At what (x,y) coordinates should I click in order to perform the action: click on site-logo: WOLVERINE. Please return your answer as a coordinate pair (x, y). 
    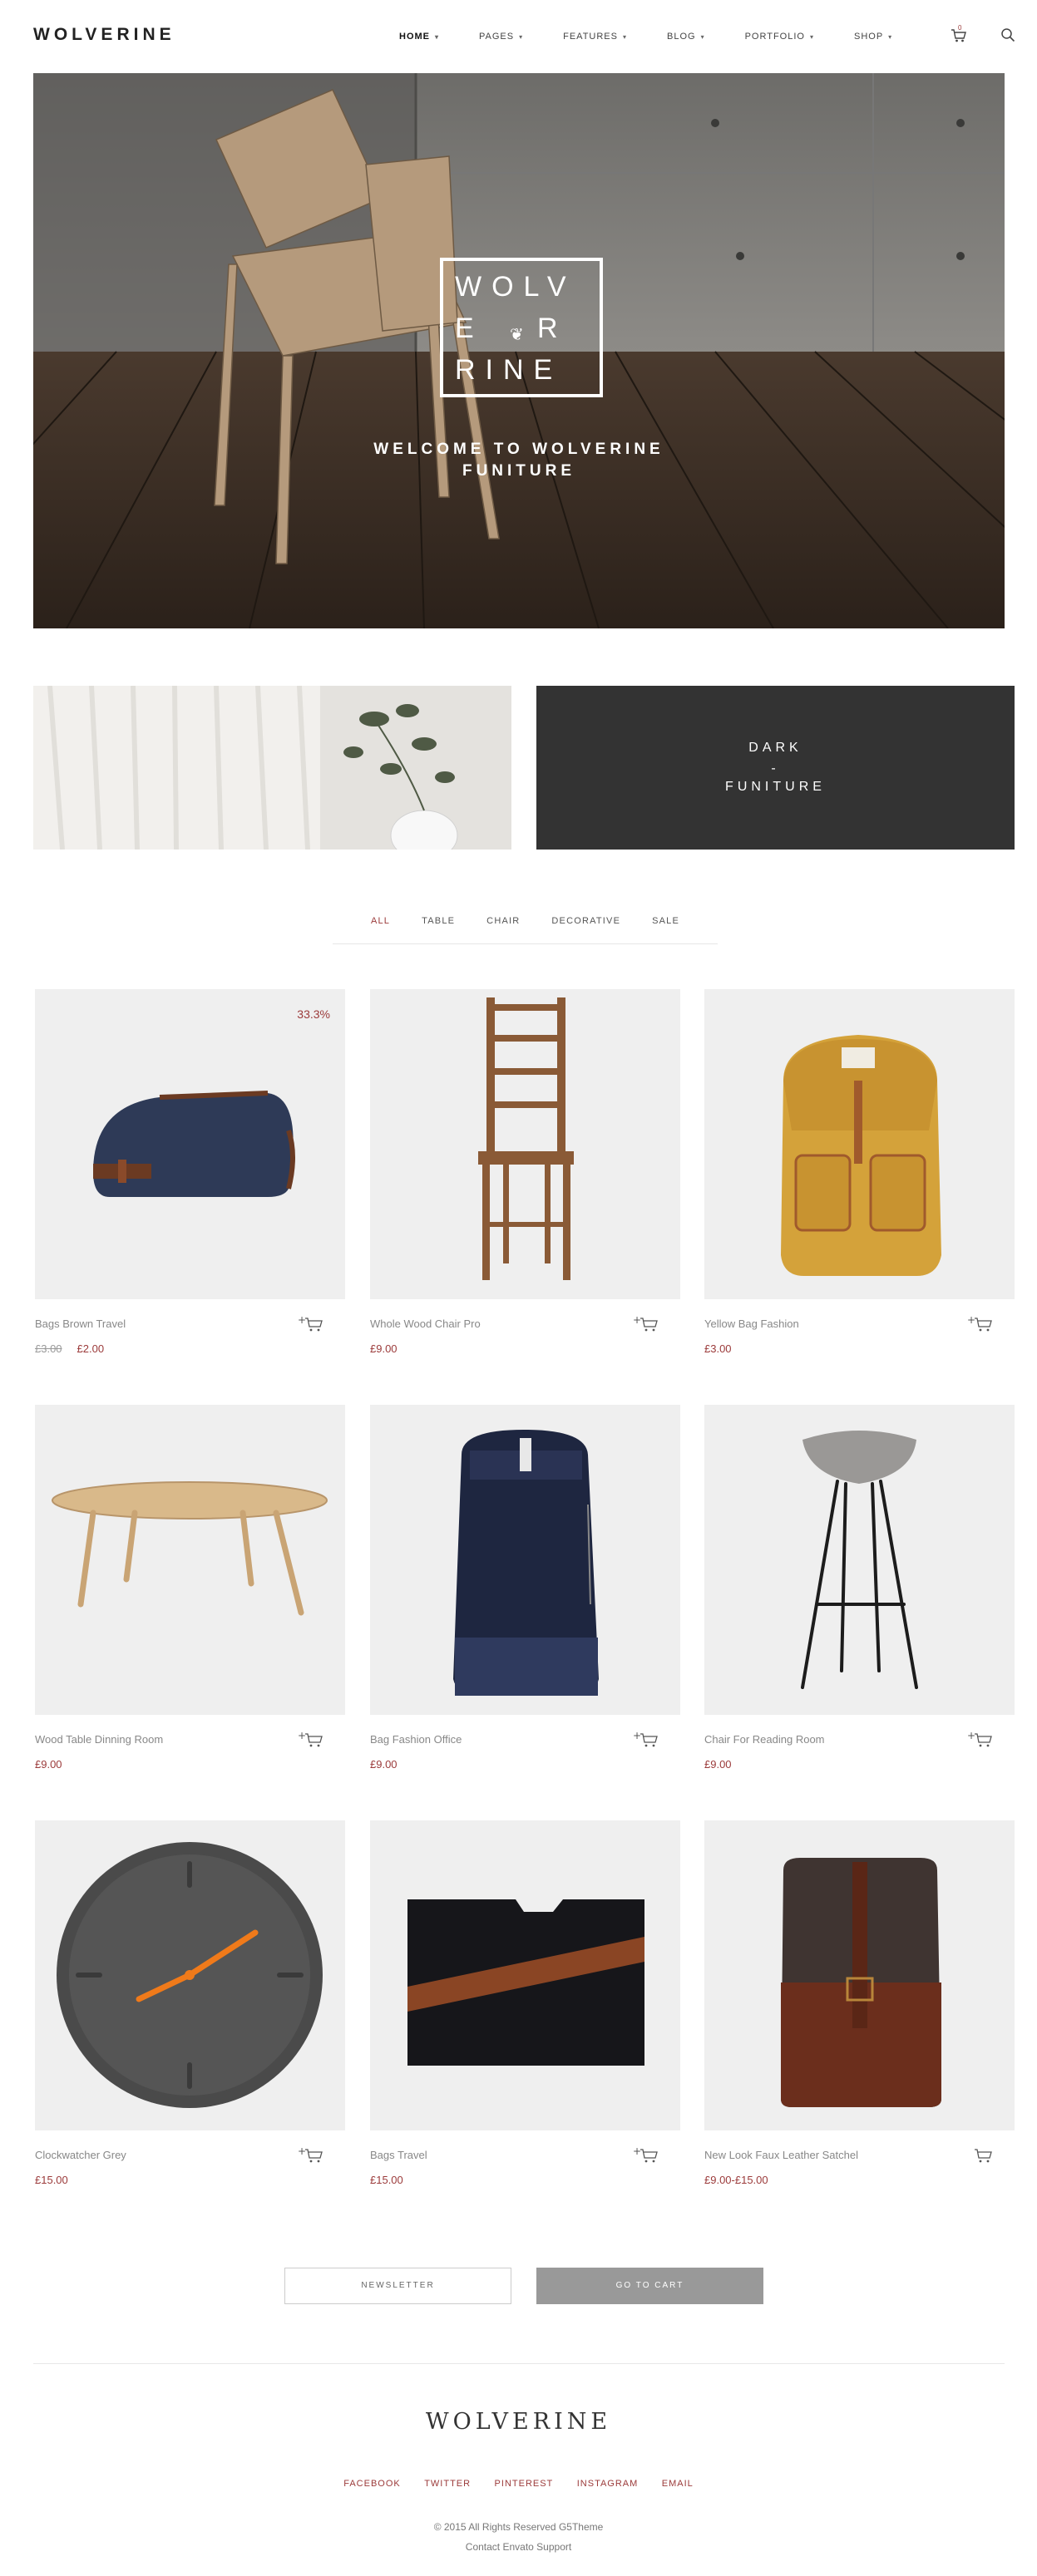
    Looking at the image, I should click on (104, 35).